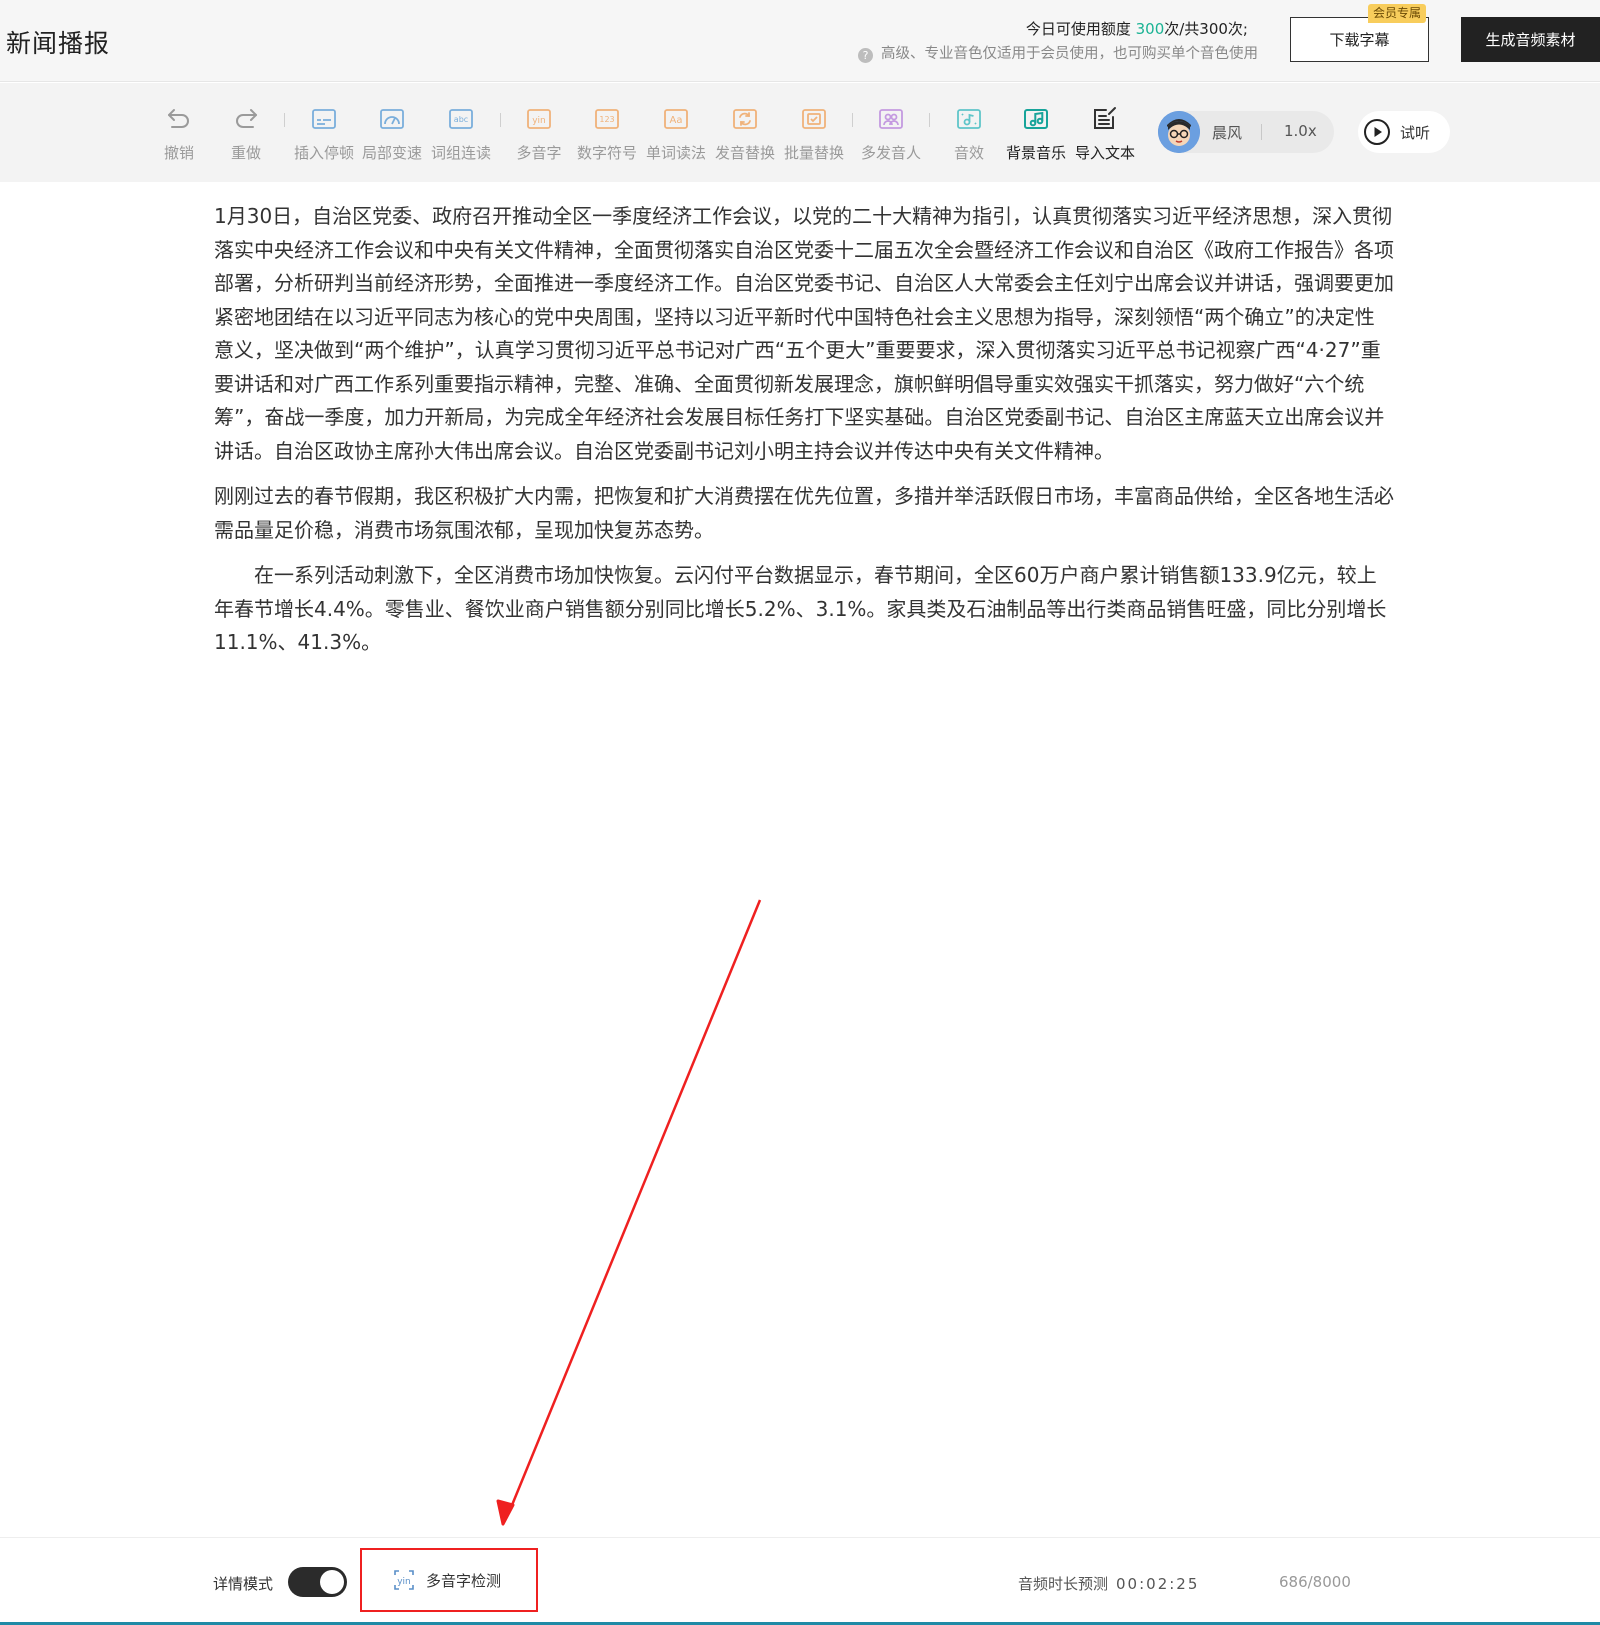 This screenshot has height=1625, width=1600. What do you see at coordinates (178, 118) in the screenshot?
I see `undo-icon` at bounding box center [178, 118].